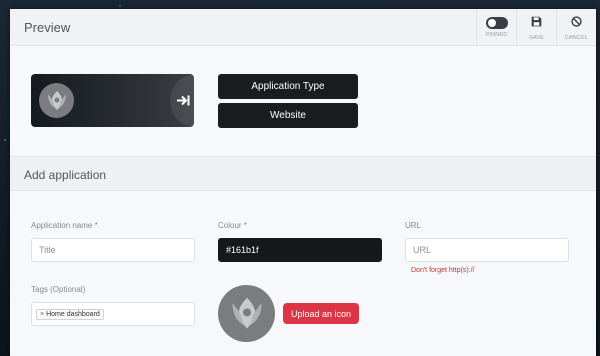 The width and height of the screenshot is (600, 356). Describe the element at coordinates (65, 175) in the screenshot. I see `section-title: Add application` at that location.